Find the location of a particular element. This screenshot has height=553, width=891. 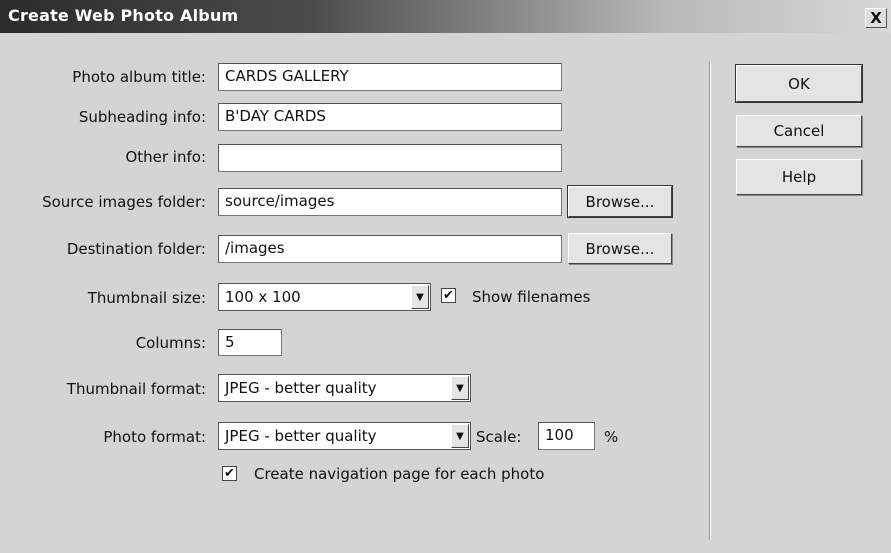

thumb-format-label: Thumbnail format: is located at coordinates (136, 389).